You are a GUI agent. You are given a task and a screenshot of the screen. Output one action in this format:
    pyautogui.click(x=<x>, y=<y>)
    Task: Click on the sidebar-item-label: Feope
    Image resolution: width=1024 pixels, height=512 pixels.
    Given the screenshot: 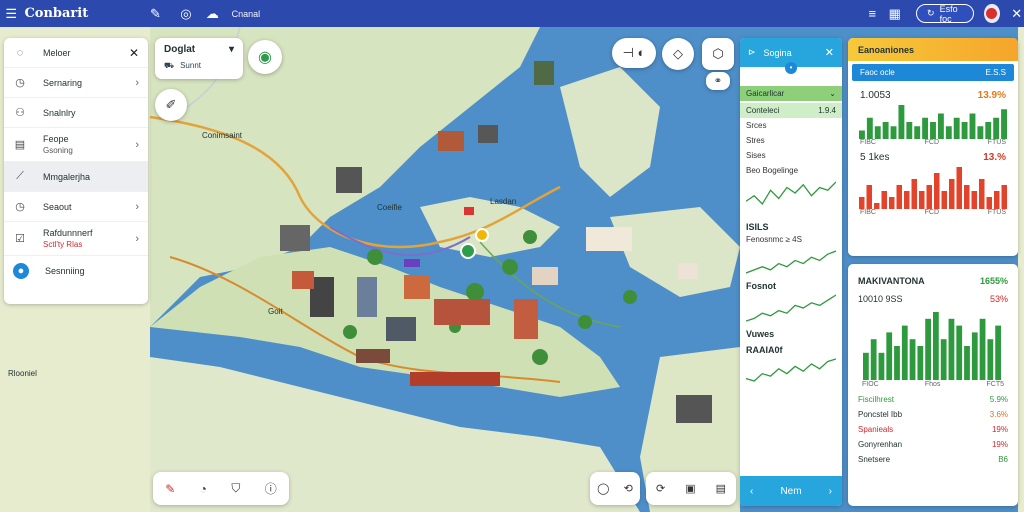 What is the action you would take?
    pyautogui.click(x=56, y=139)
    